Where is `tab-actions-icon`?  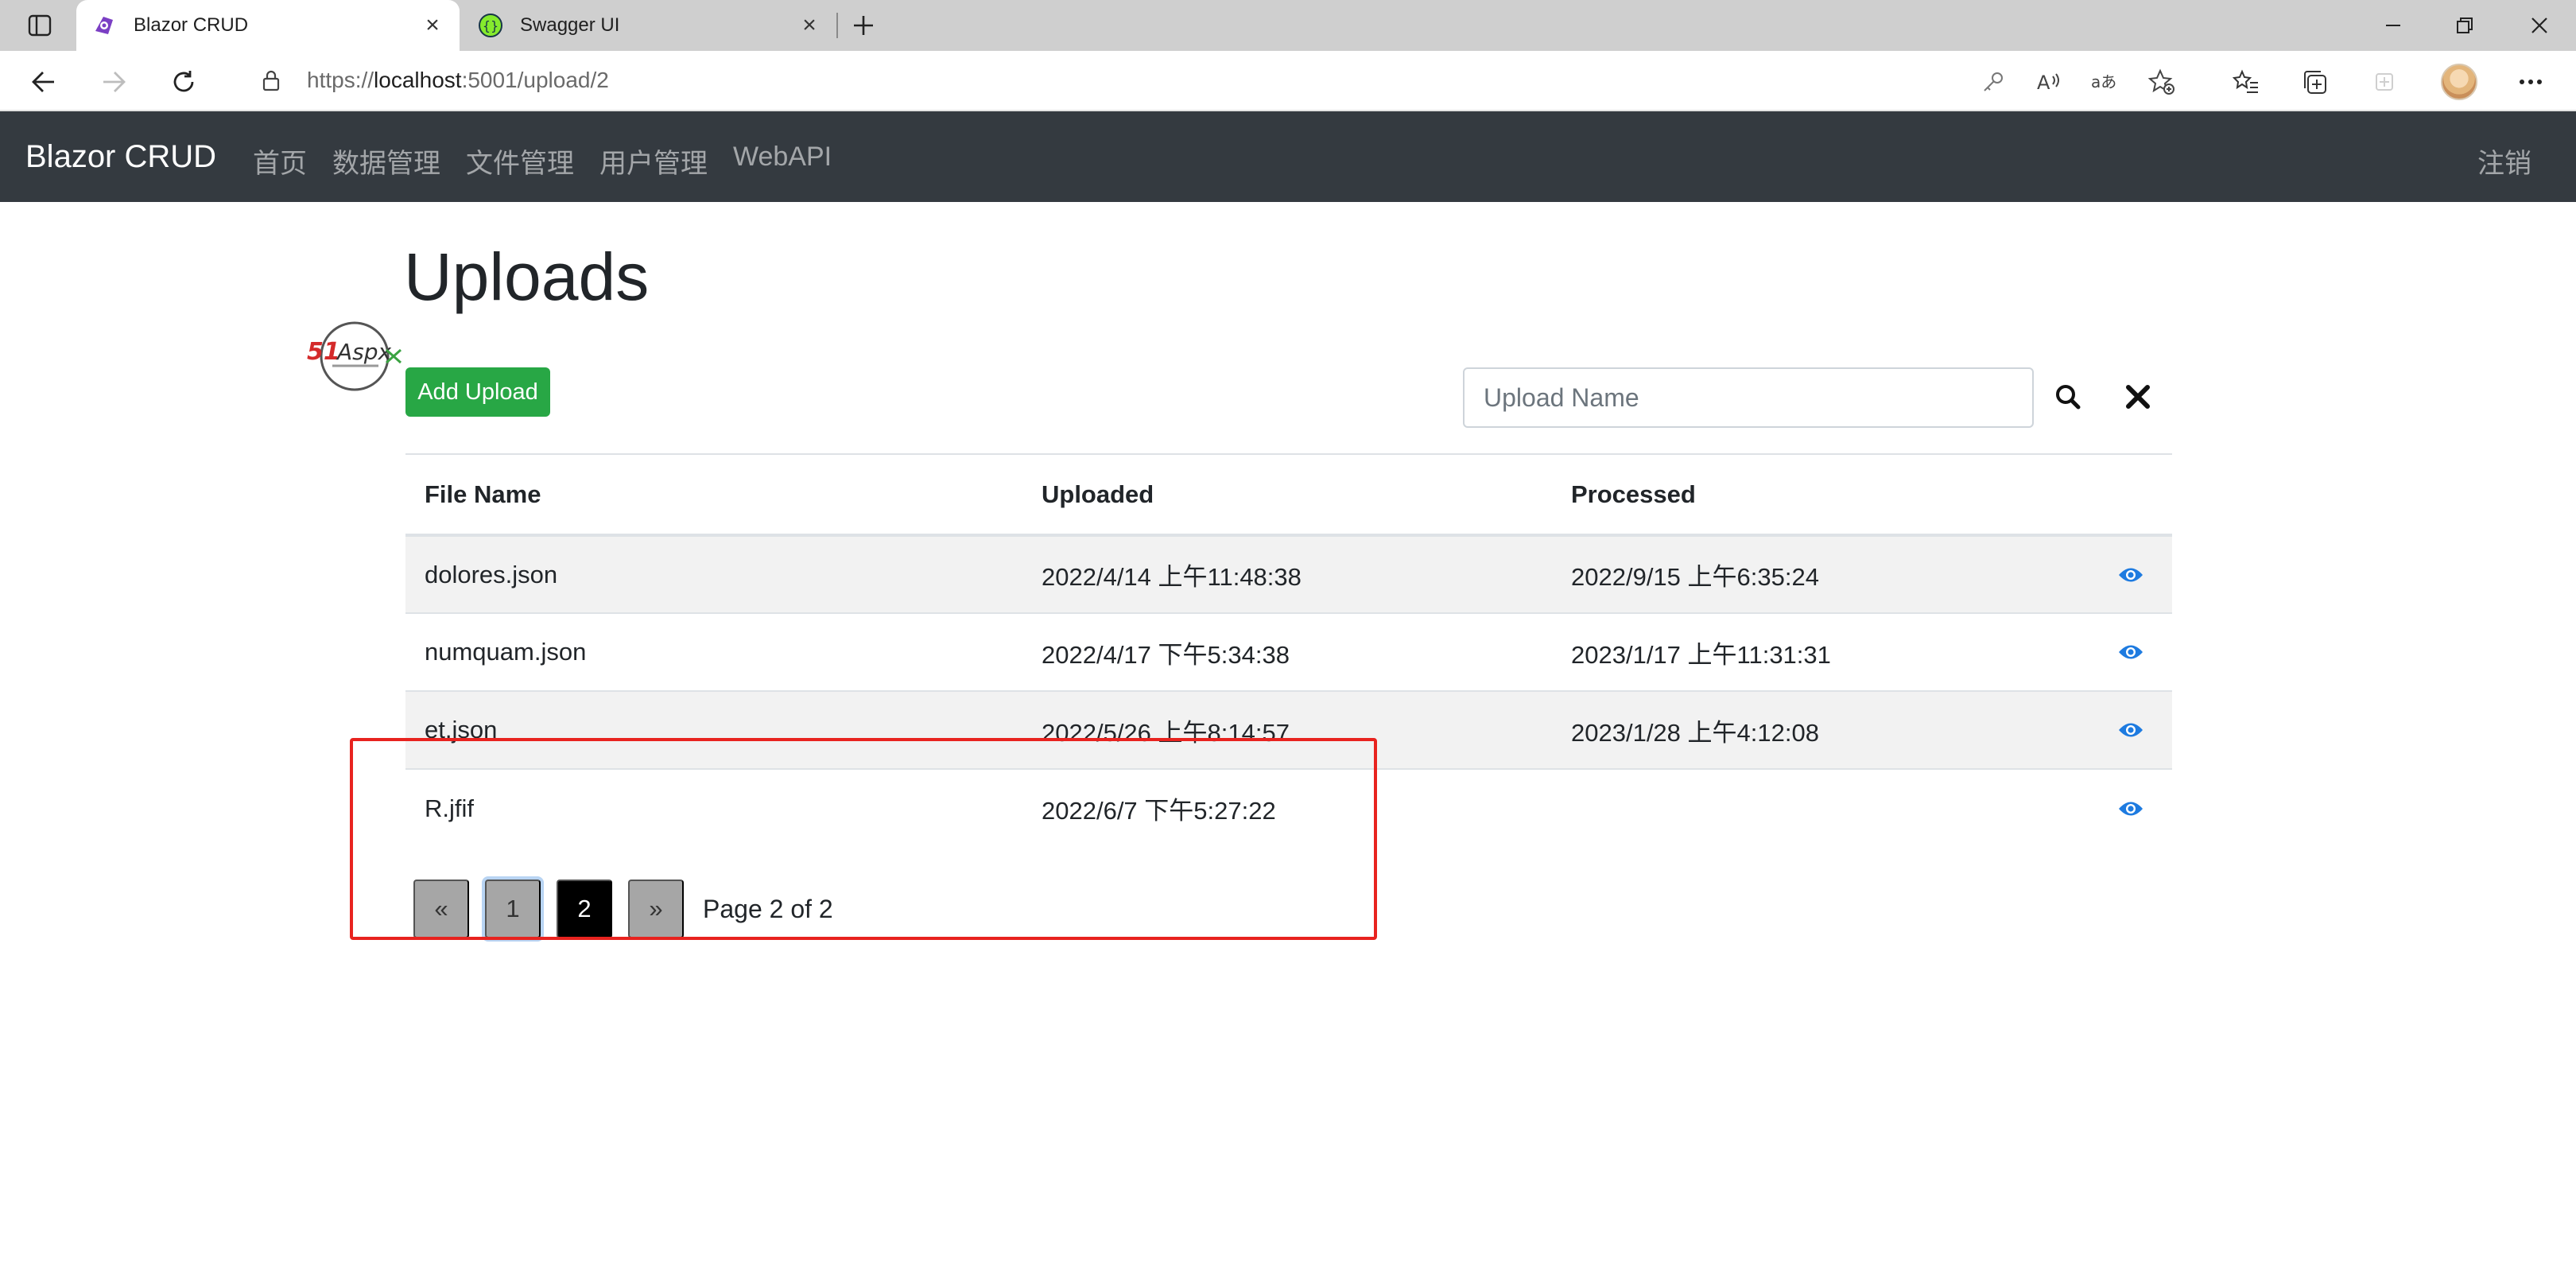 tab-actions-icon is located at coordinates (40, 25).